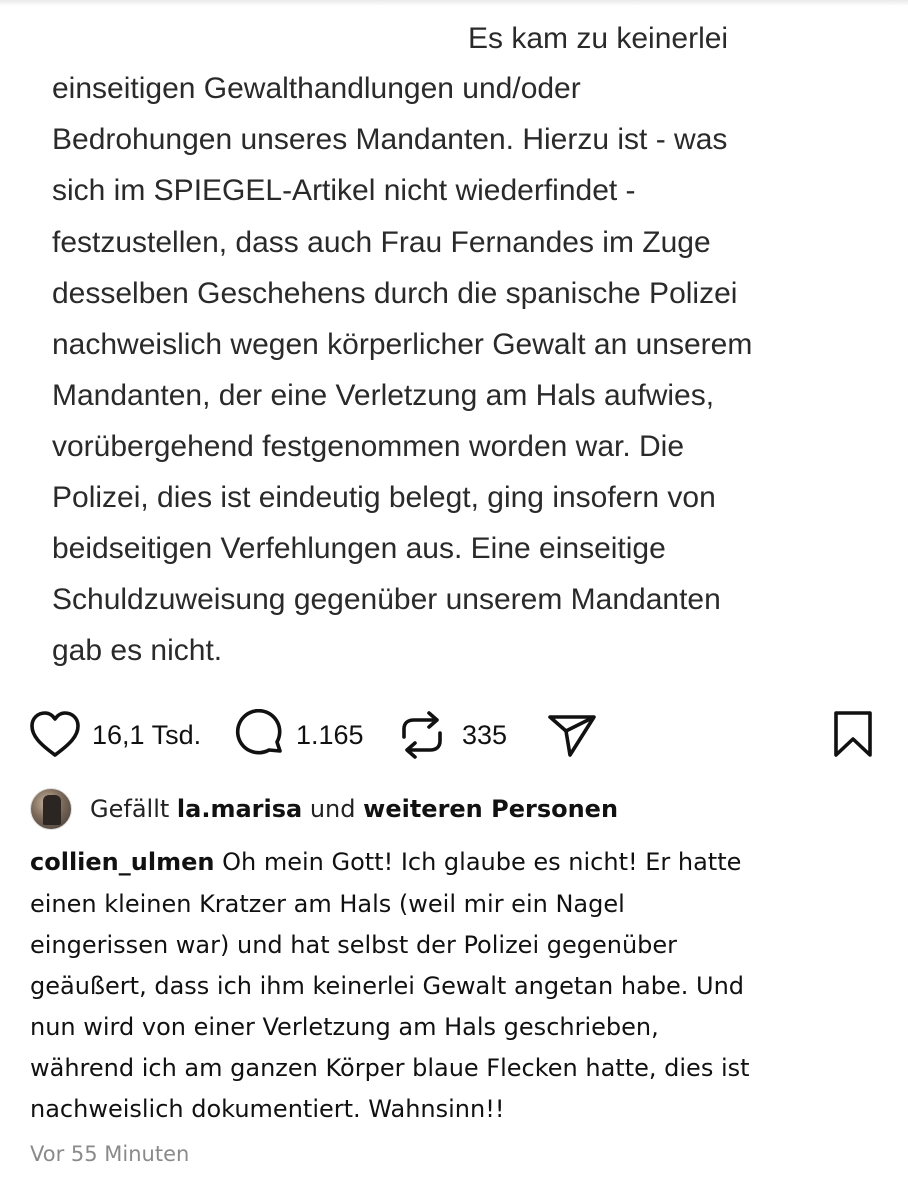 The image size is (908, 1200). What do you see at coordinates (332, 809) in the screenshot?
I see `liked-by-middle: und` at bounding box center [332, 809].